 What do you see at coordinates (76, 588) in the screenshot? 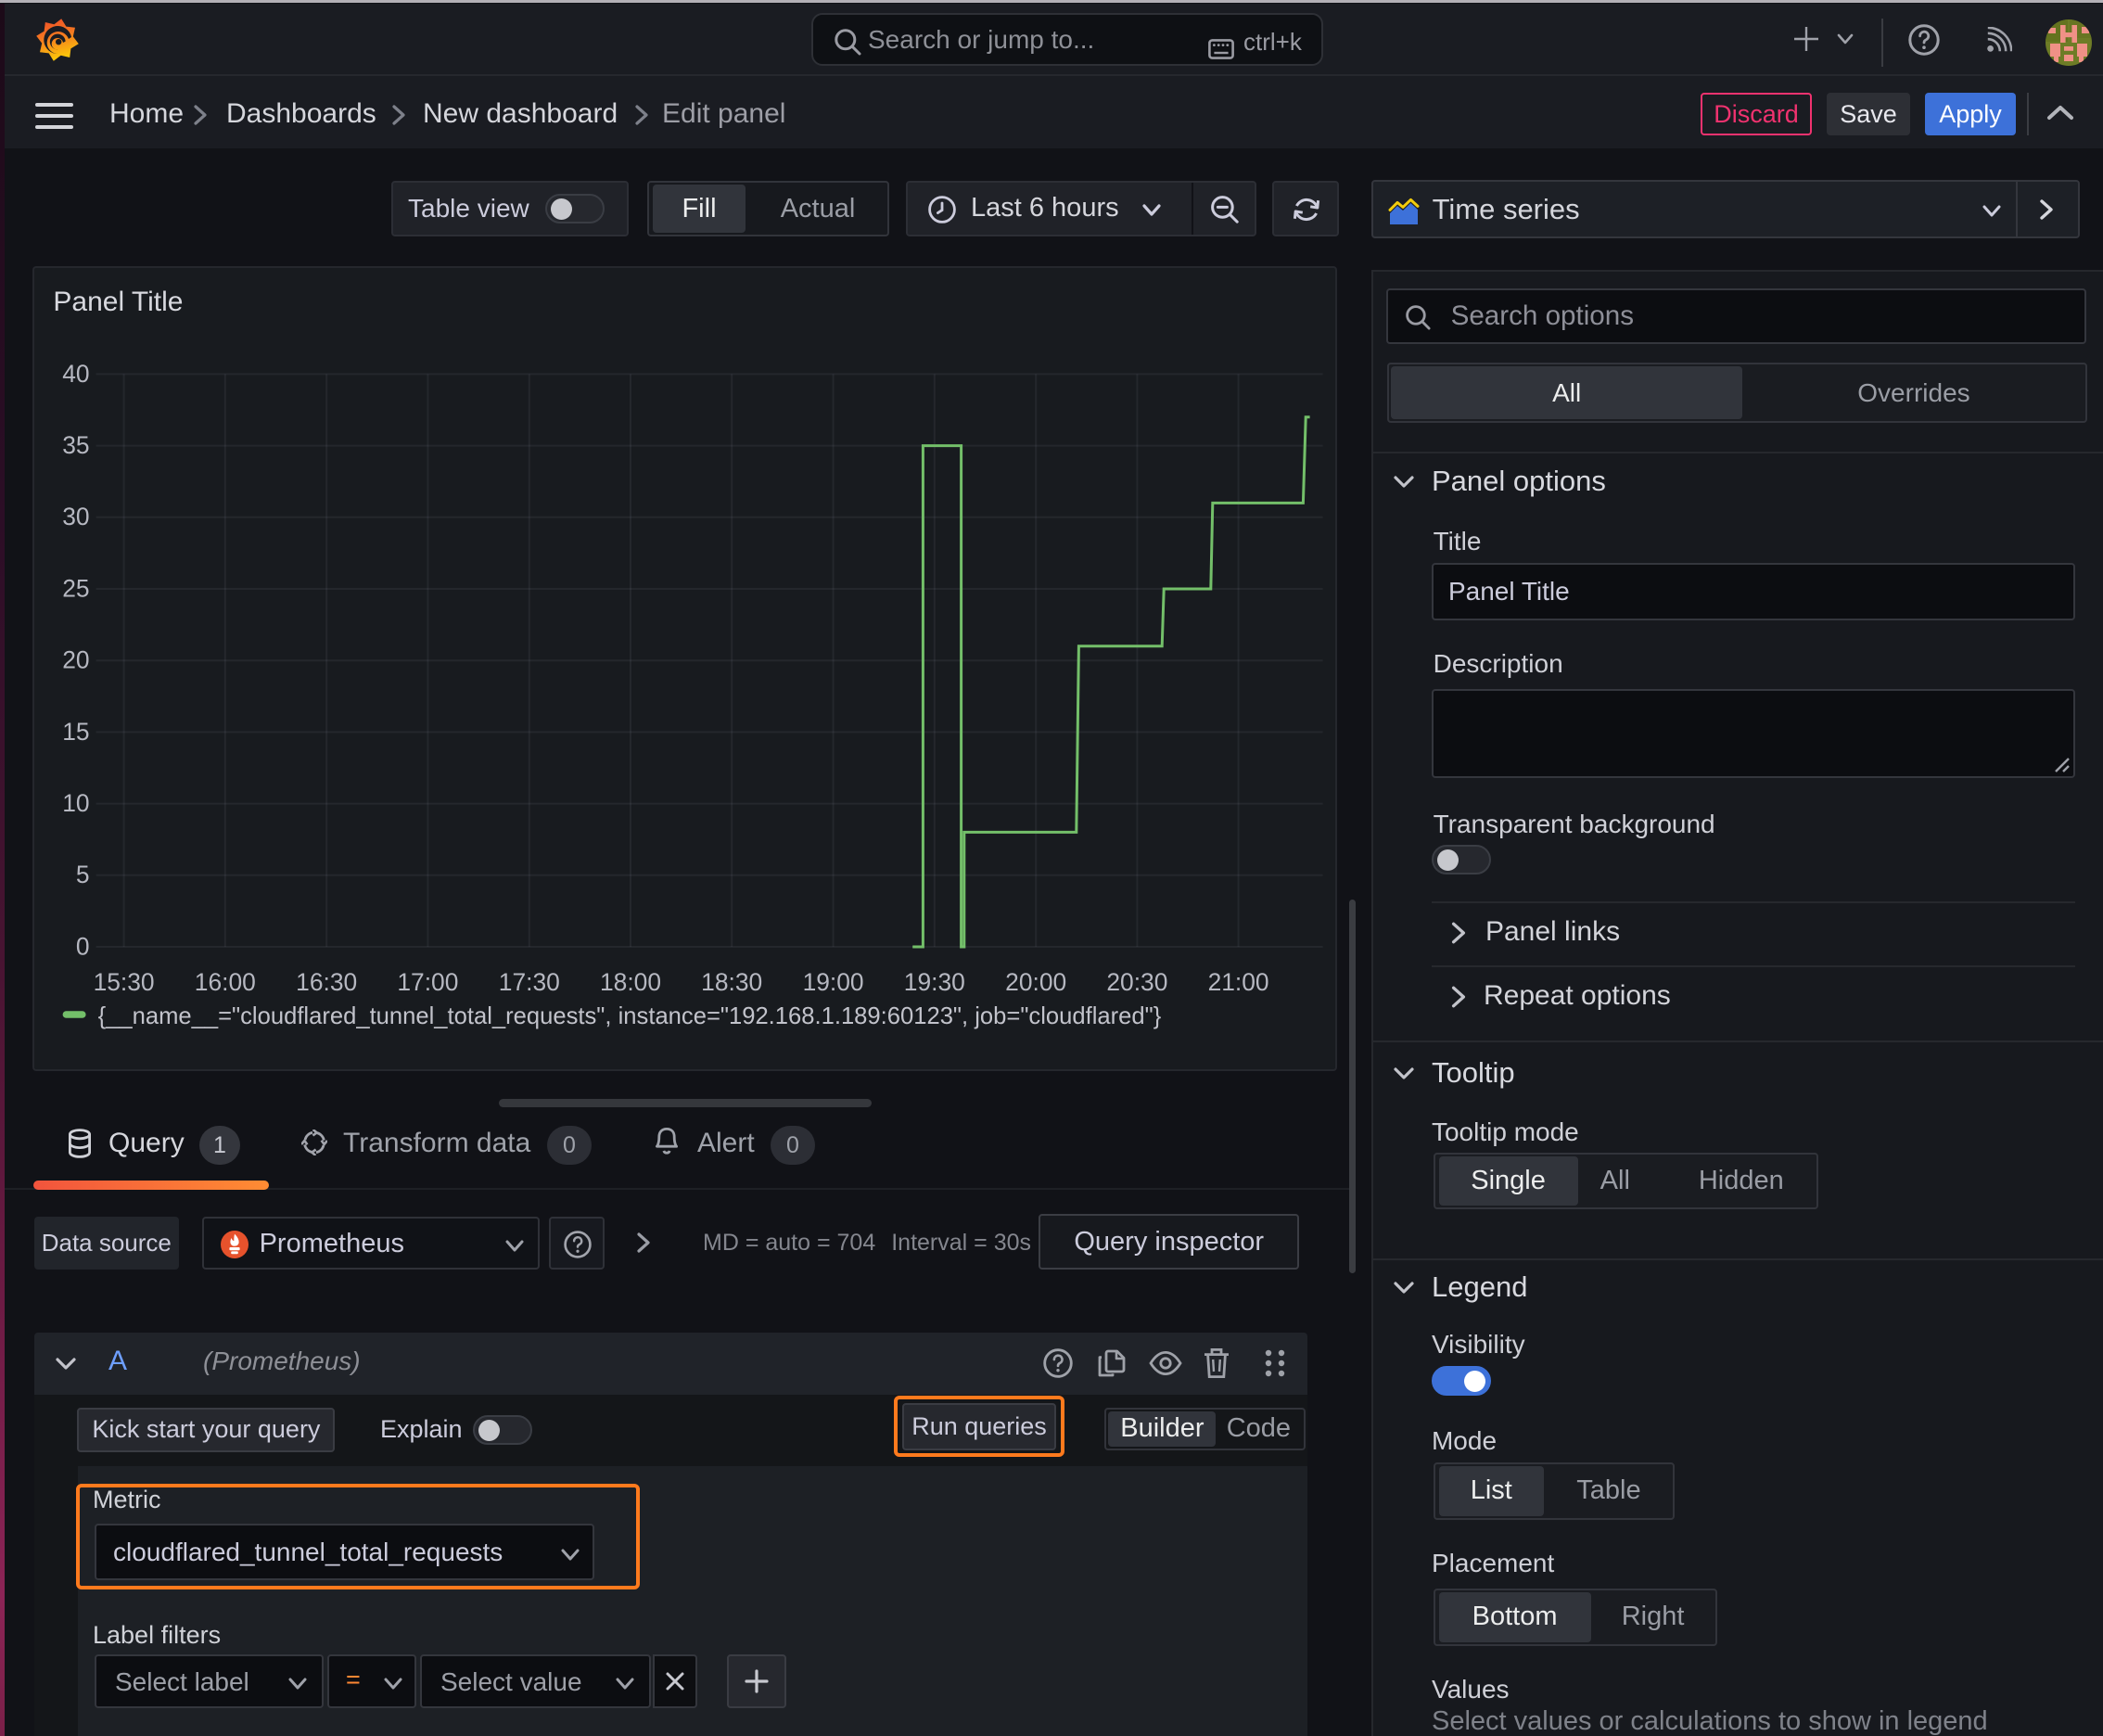
I see `svg-text: 25` at bounding box center [76, 588].